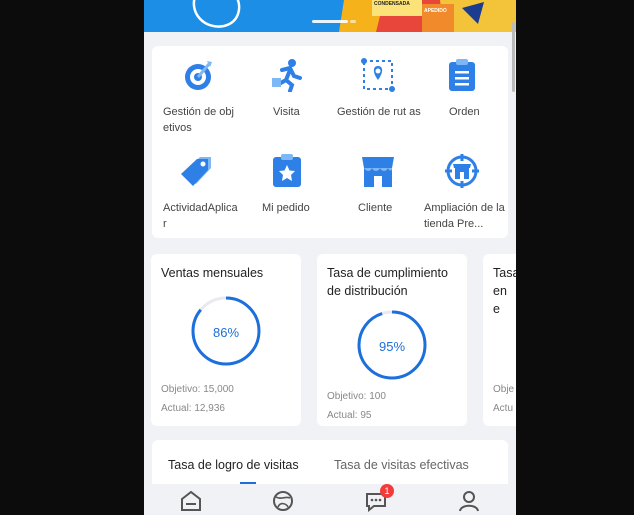 Image resolution: width=634 pixels, height=515 pixels. What do you see at coordinates (330, 499) in the screenshot?
I see `bottom-navigation: 1` at bounding box center [330, 499].